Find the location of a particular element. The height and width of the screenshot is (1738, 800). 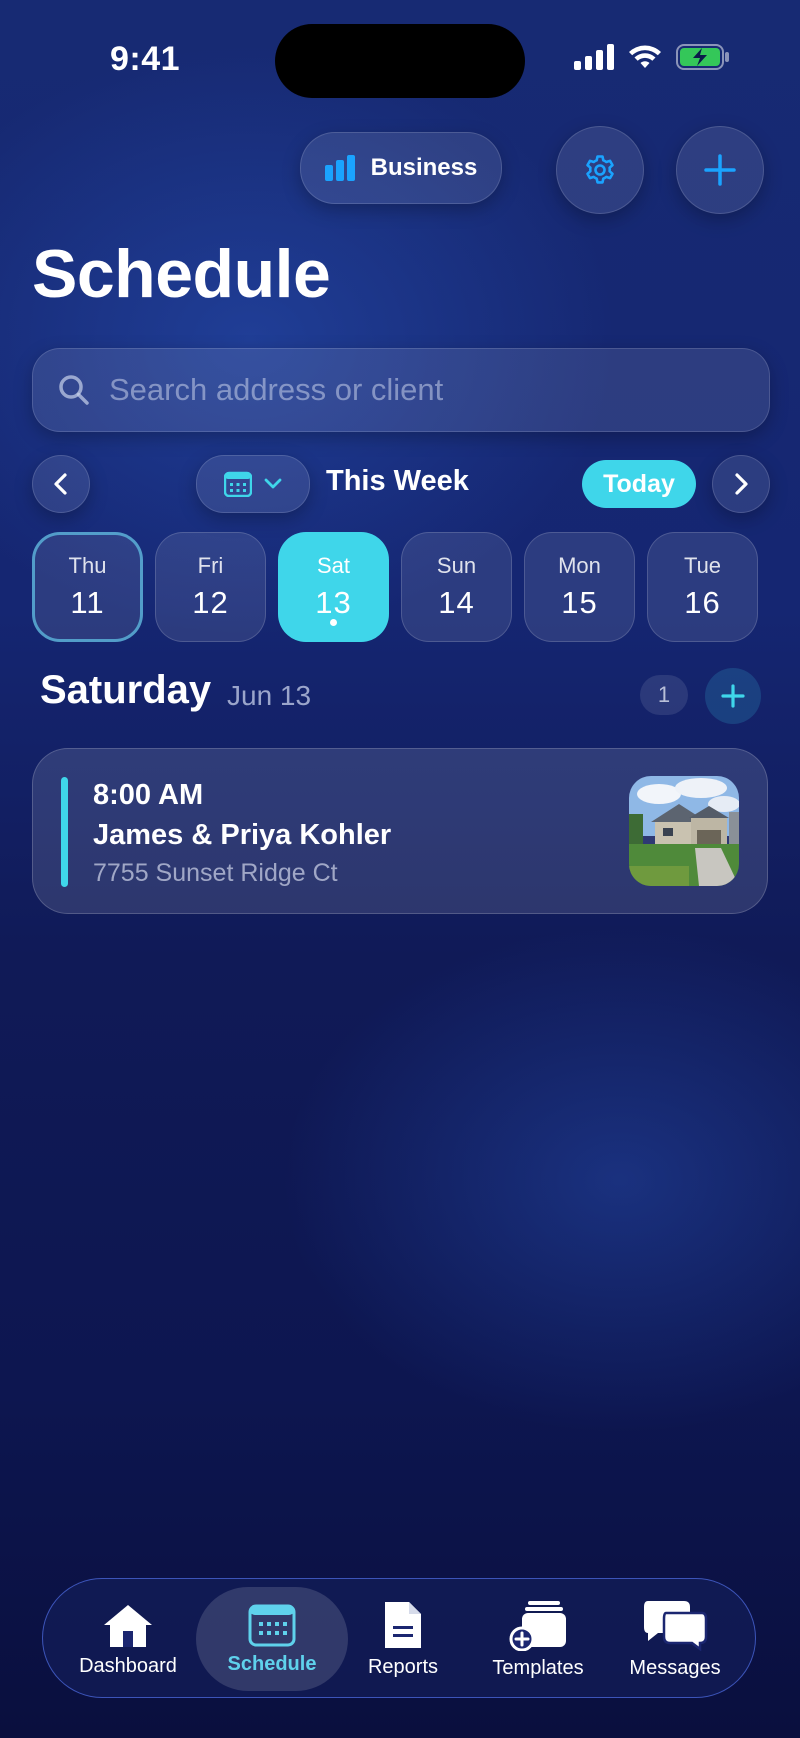

next-week-button is located at coordinates (741, 484).